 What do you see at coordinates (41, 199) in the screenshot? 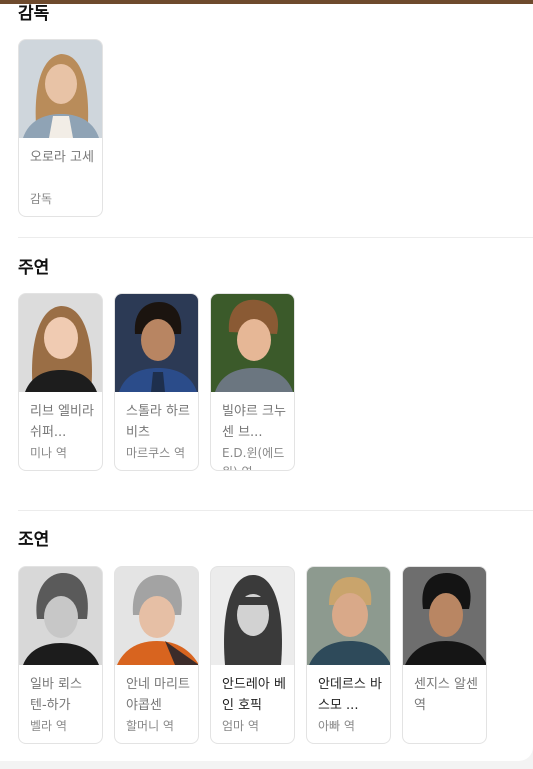
I see `person-role: 감독` at bounding box center [41, 199].